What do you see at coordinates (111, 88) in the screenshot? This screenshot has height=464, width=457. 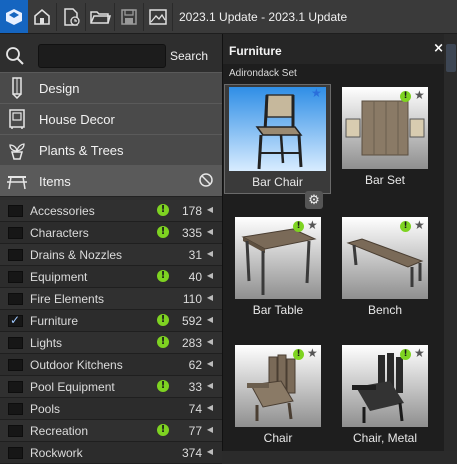 I see `category-design: Design` at bounding box center [111, 88].